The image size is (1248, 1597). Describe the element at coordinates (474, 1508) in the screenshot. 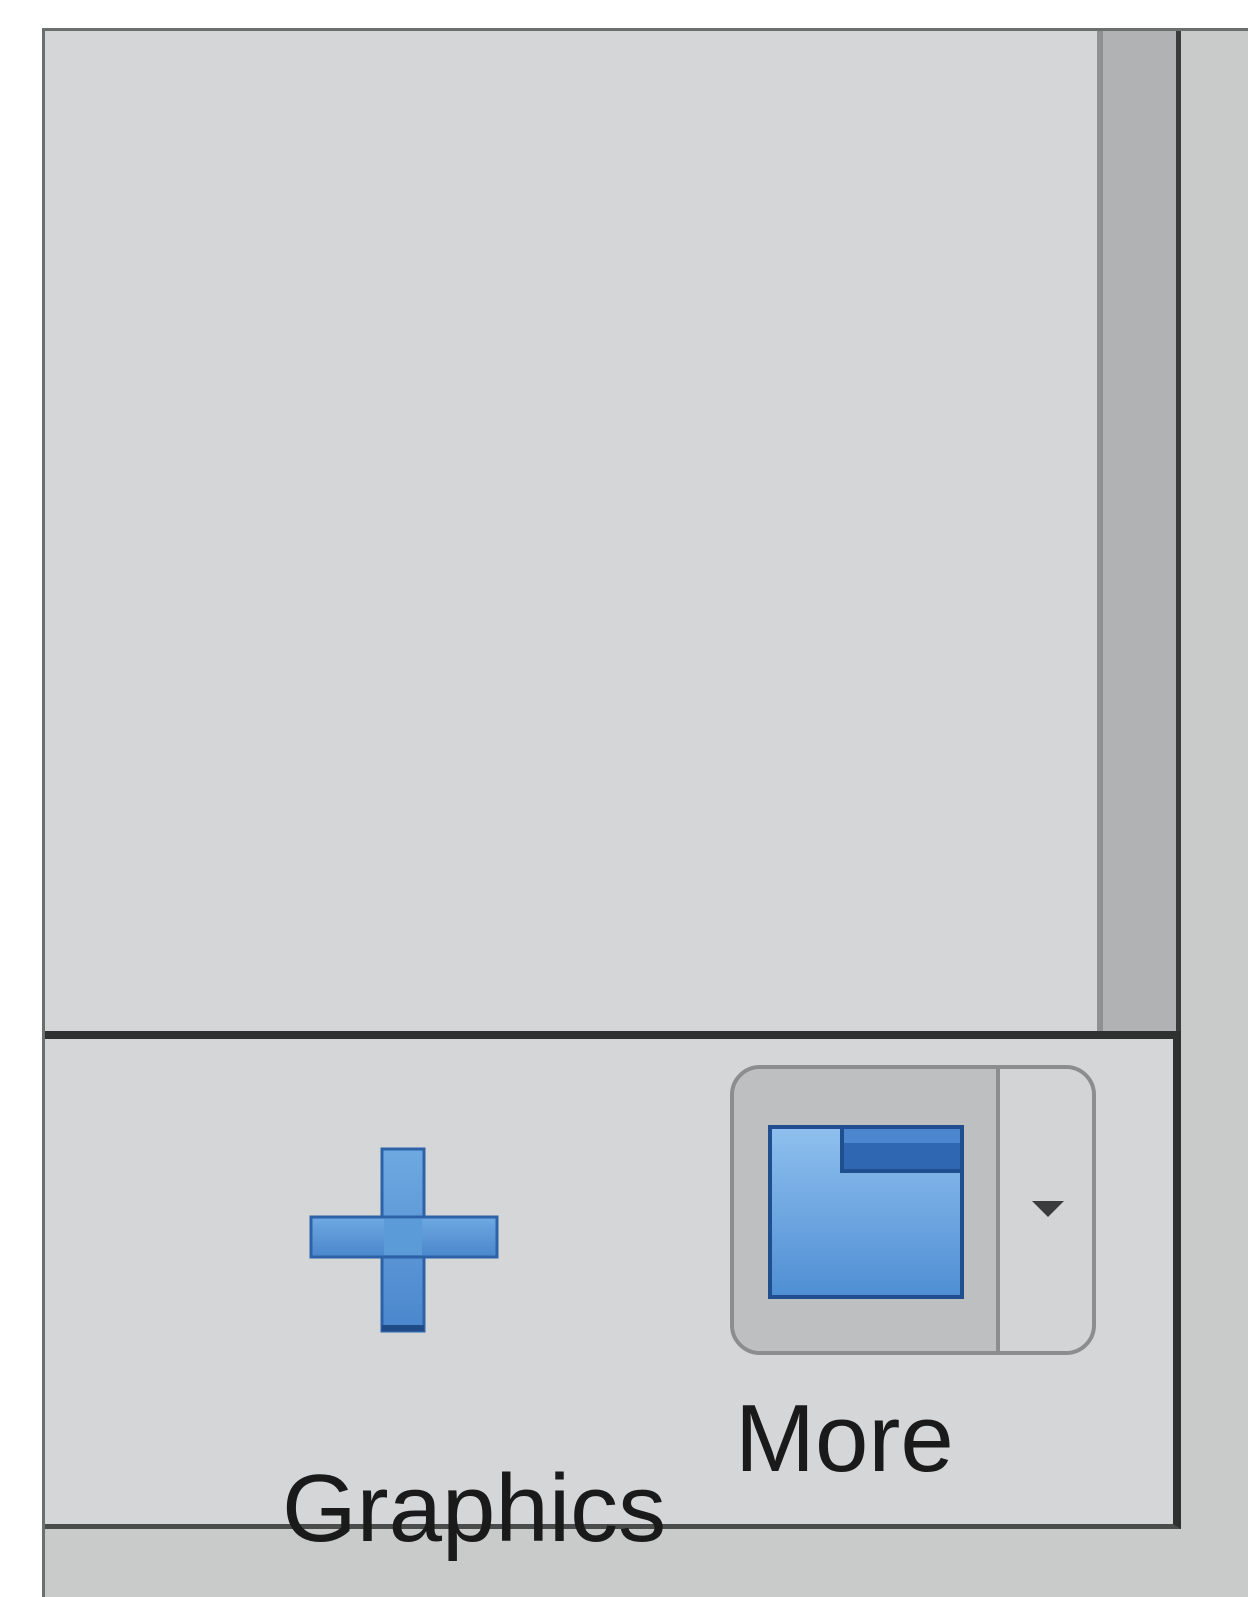

I see `graphics-label: Graphics` at that location.